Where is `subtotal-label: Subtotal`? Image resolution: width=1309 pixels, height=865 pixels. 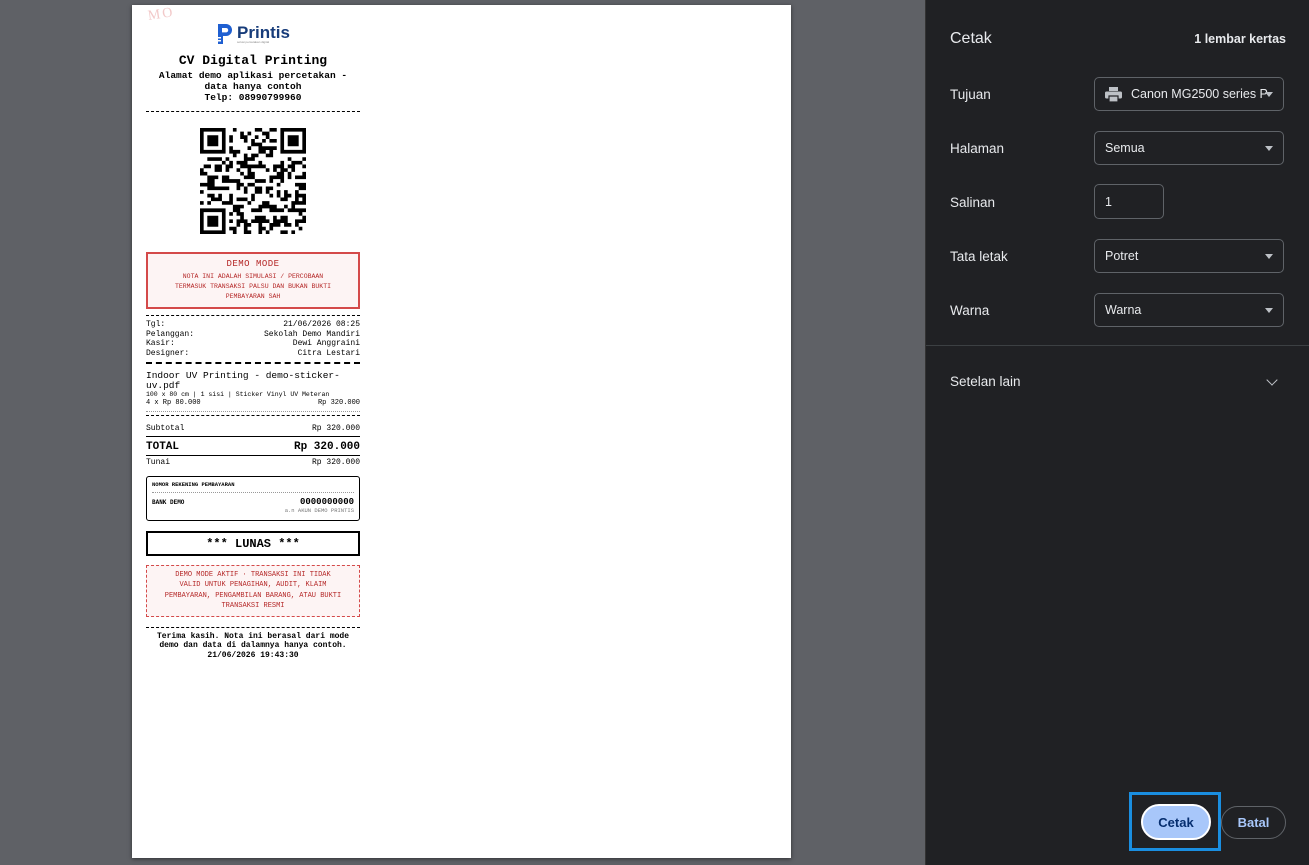 subtotal-label: Subtotal is located at coordinates (165, 428).